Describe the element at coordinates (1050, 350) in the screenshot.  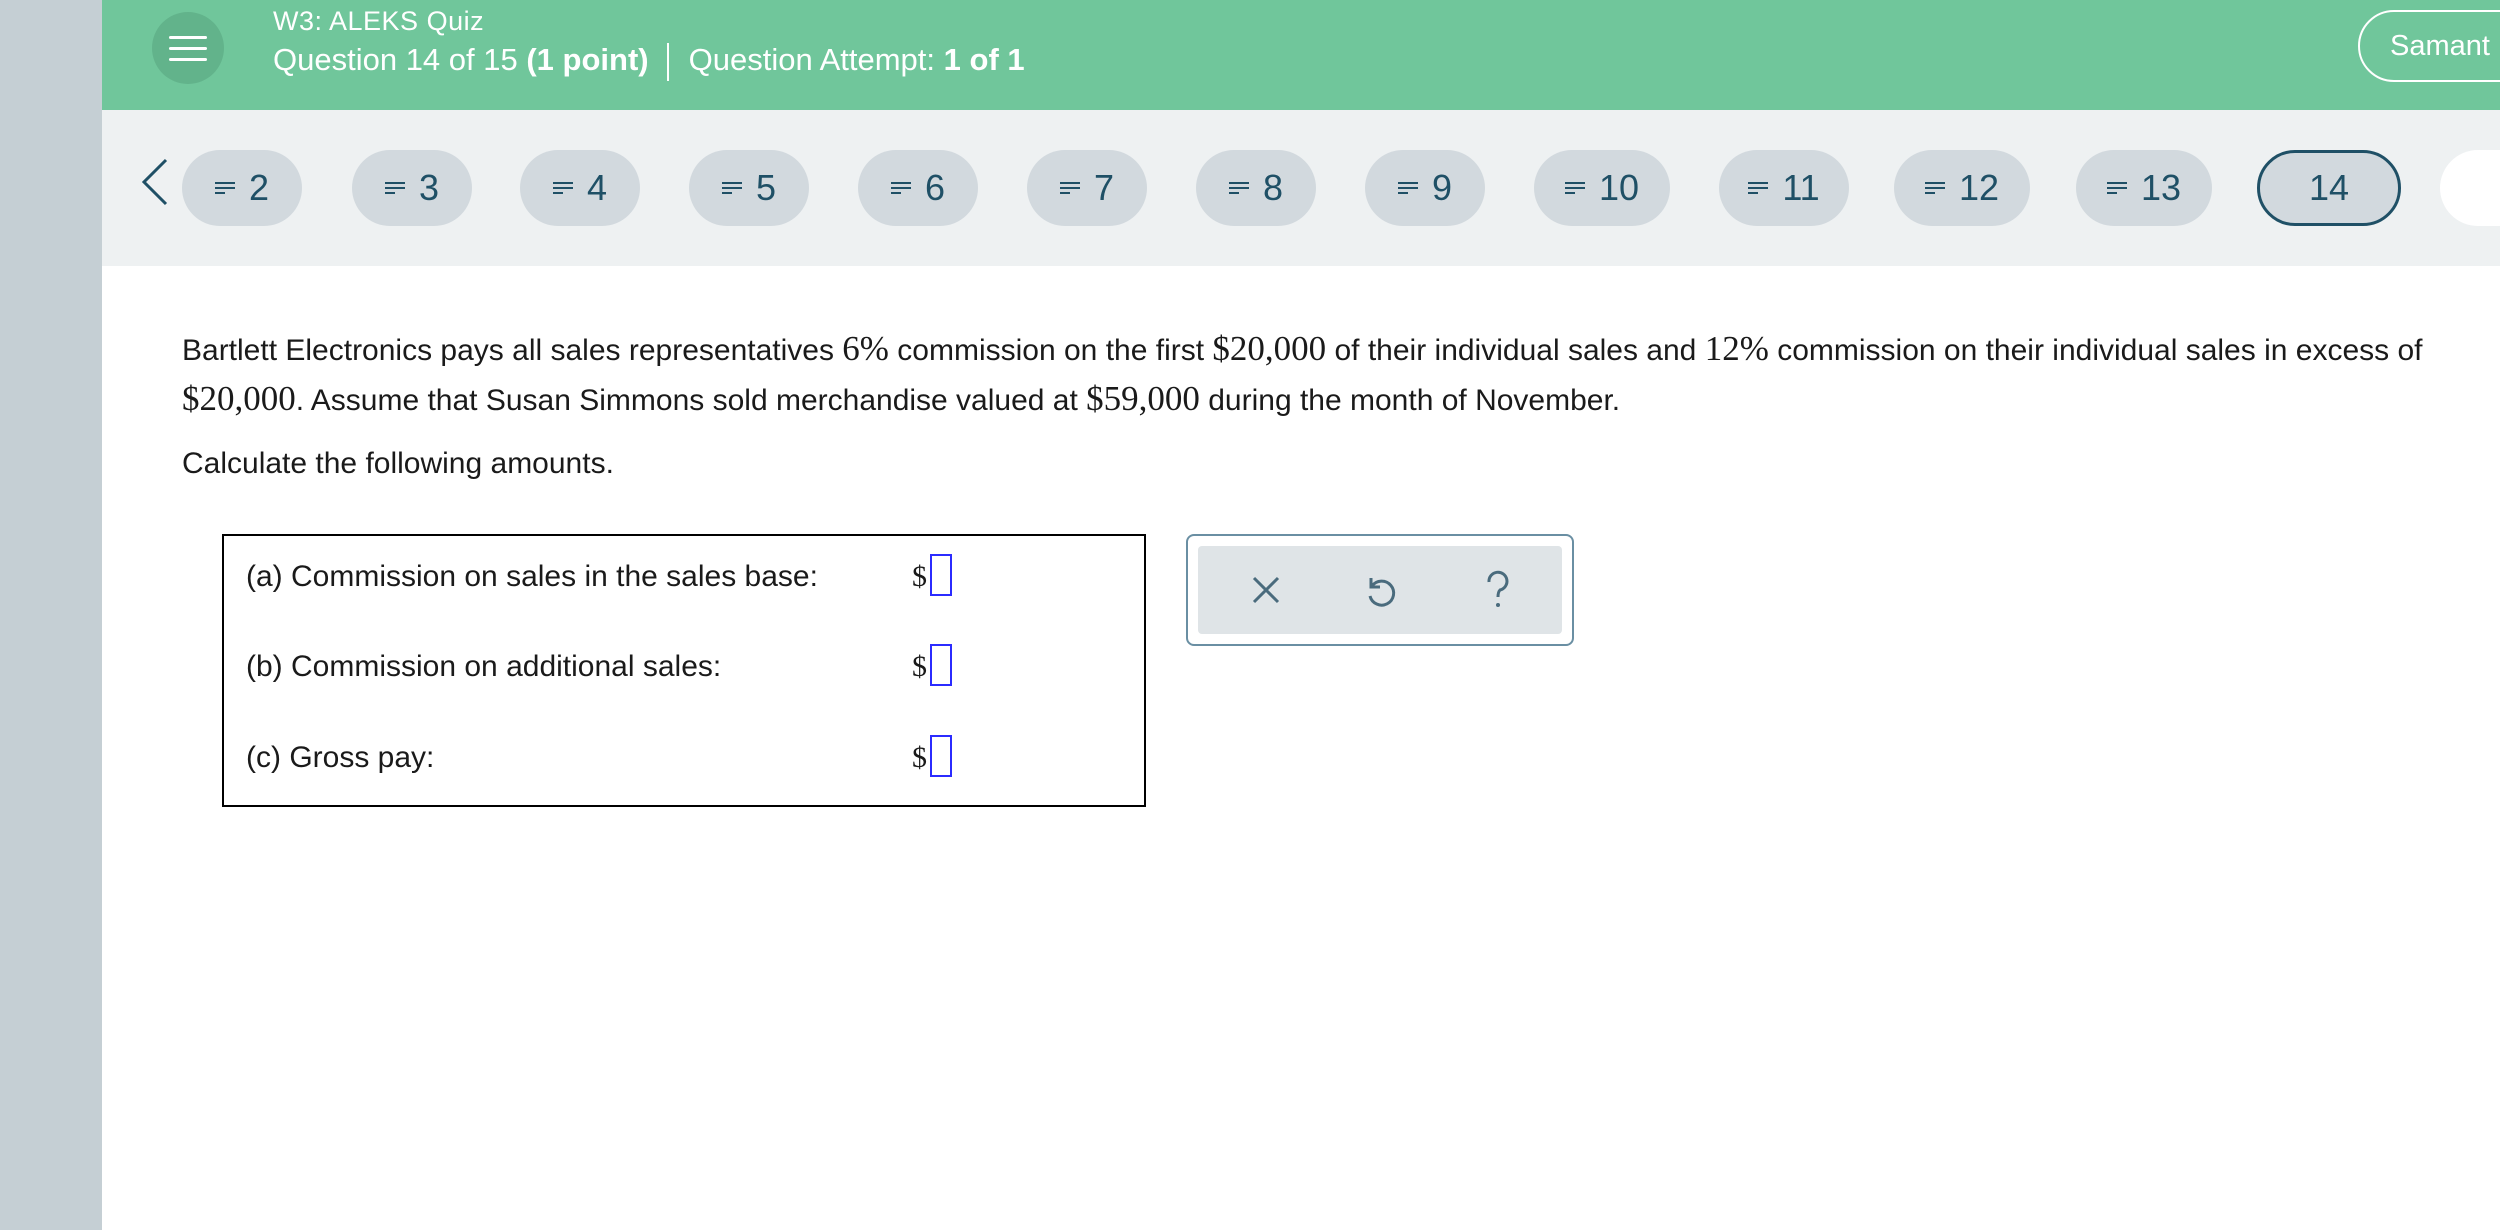
I see `problem-text: commission on the first` at that location.